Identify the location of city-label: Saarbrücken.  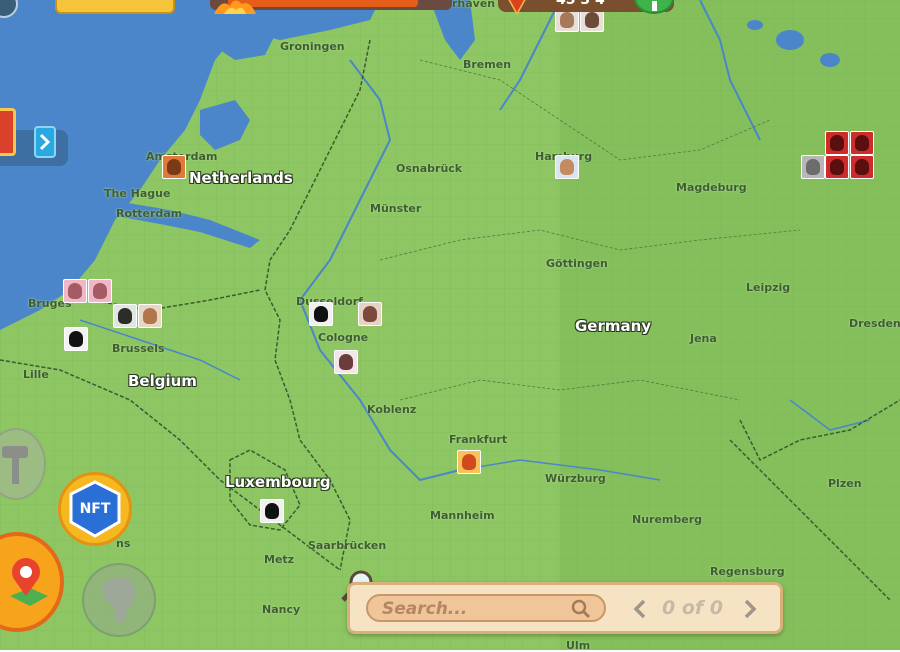
(347, 545).